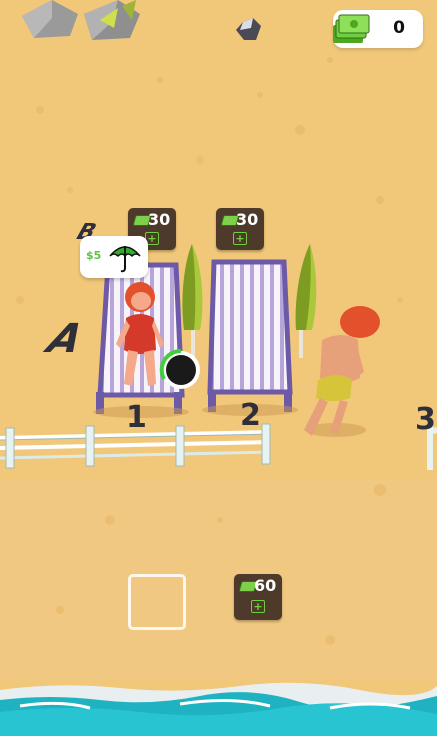  Describe the element at coordinates (351, 28) in the screenshot. I see `money-stack-icon` at that location.